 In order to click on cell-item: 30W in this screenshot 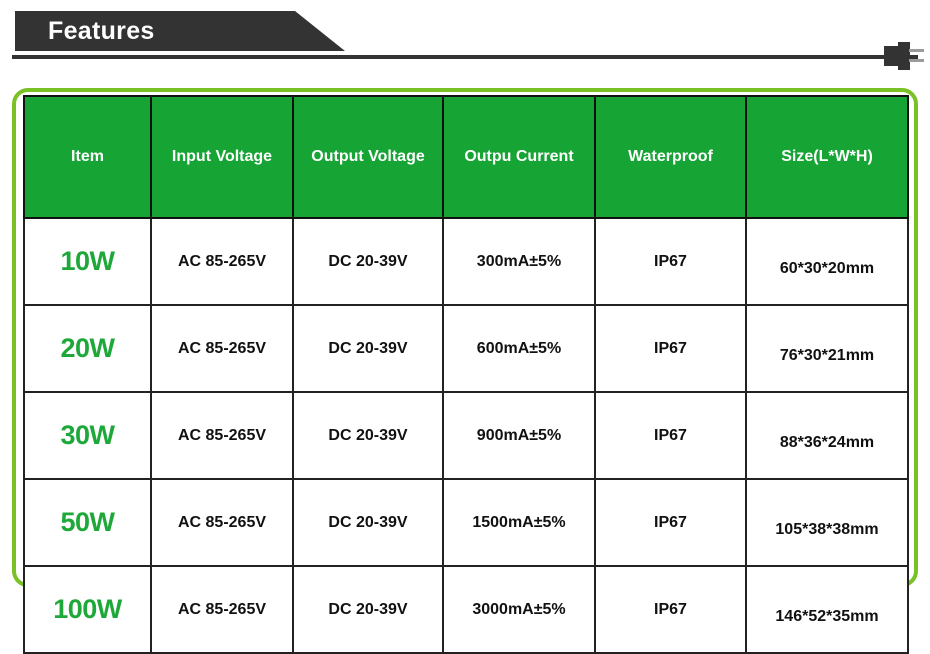, I will do `click(87, 435)`.